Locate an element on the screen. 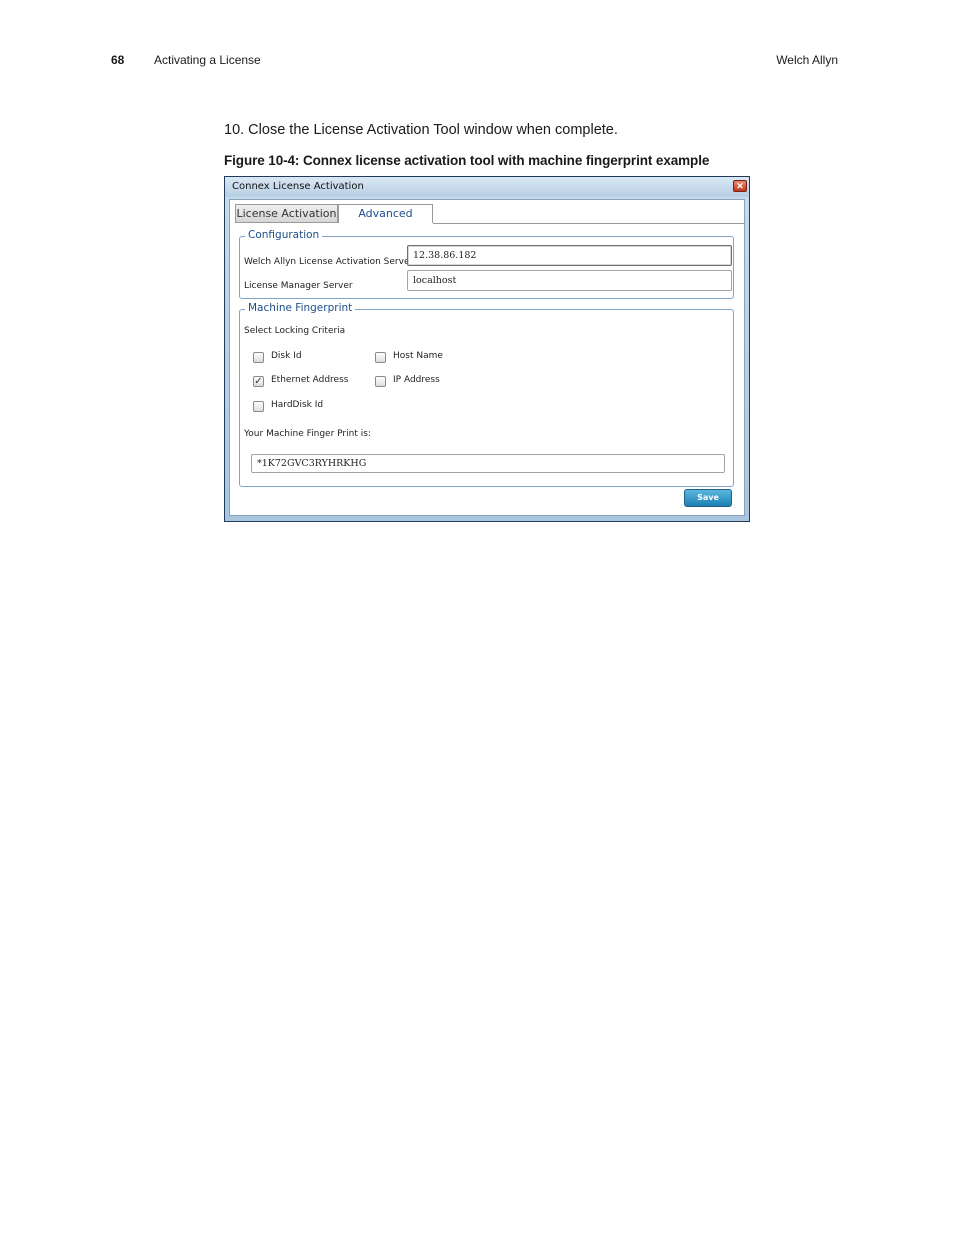  disk-id-label: Disk Id is located at coordinates (286, 356).